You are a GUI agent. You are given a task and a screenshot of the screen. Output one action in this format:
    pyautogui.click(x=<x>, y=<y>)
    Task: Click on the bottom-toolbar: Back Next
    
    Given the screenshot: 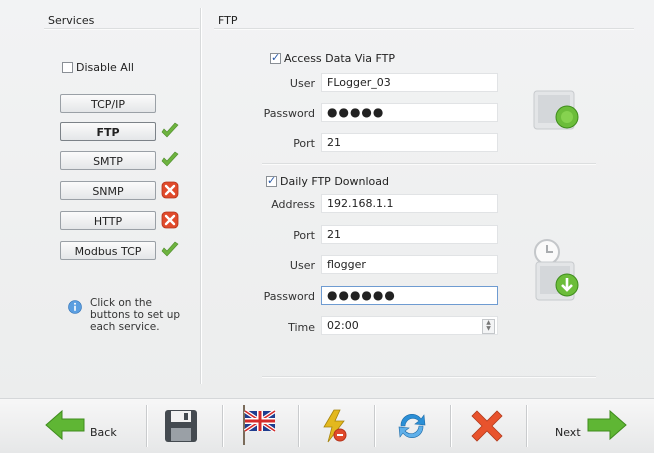 What is the action you would take?
    pyautogui.click(x=327, y=425)
    